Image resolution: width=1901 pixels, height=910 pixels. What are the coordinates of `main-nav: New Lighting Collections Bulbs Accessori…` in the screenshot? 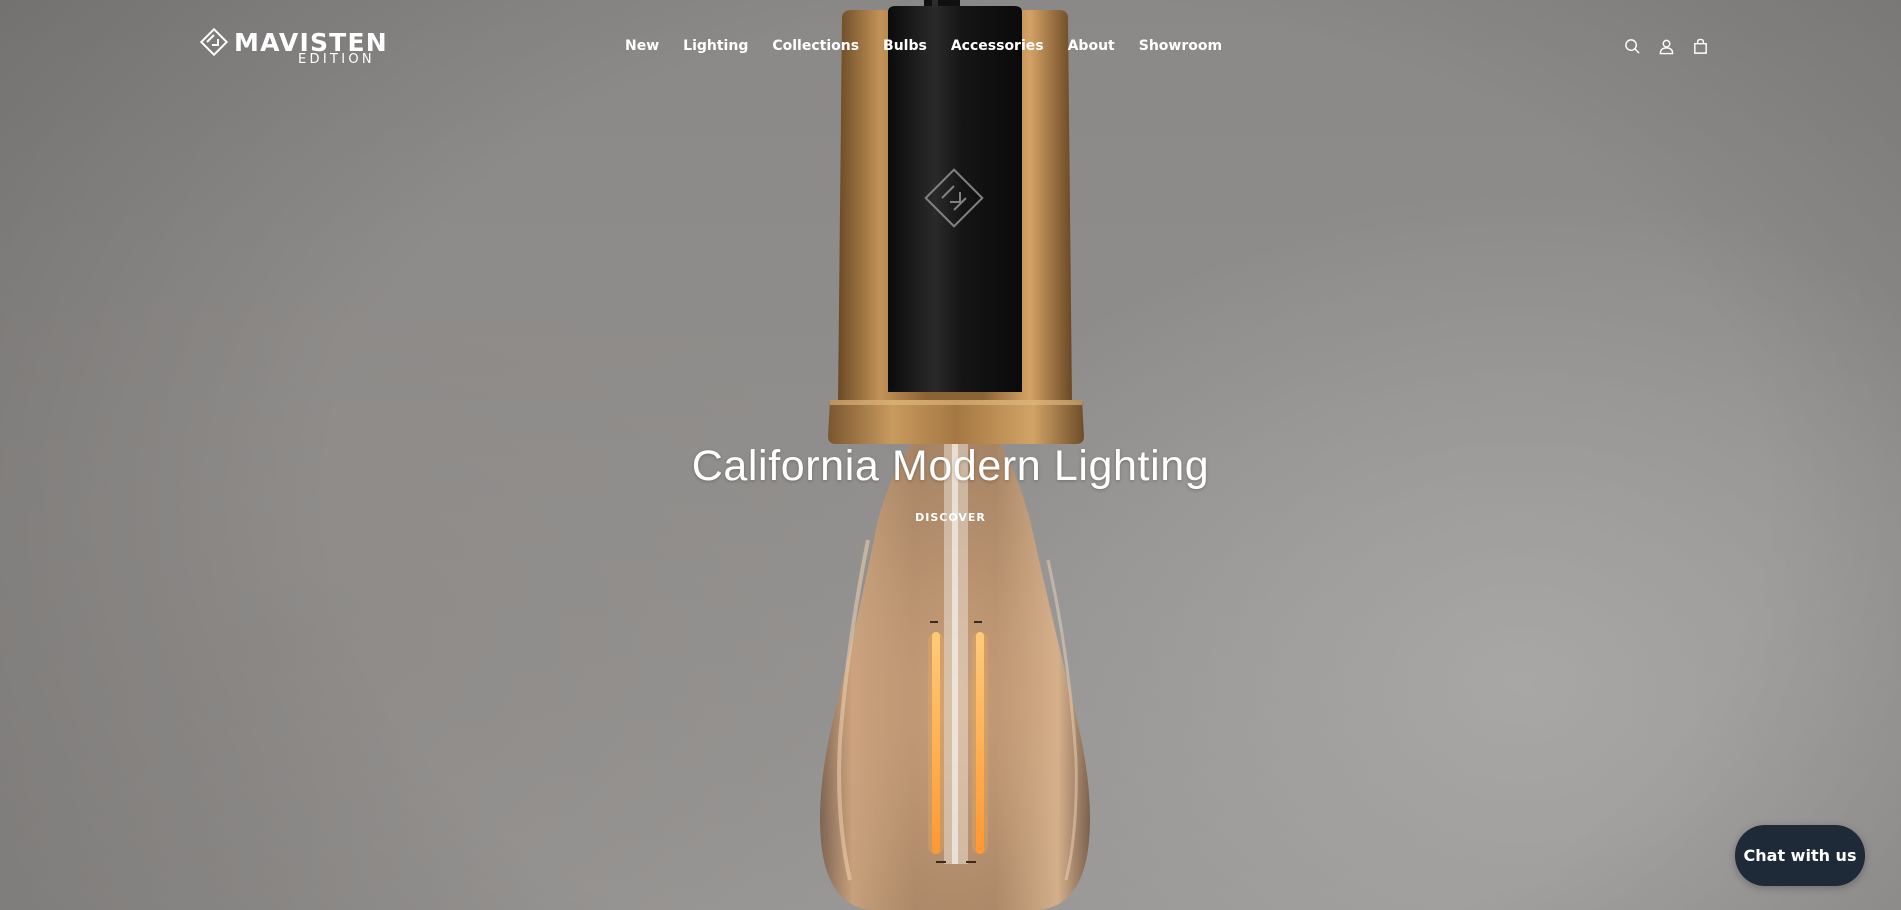 It's located at (923, 46).